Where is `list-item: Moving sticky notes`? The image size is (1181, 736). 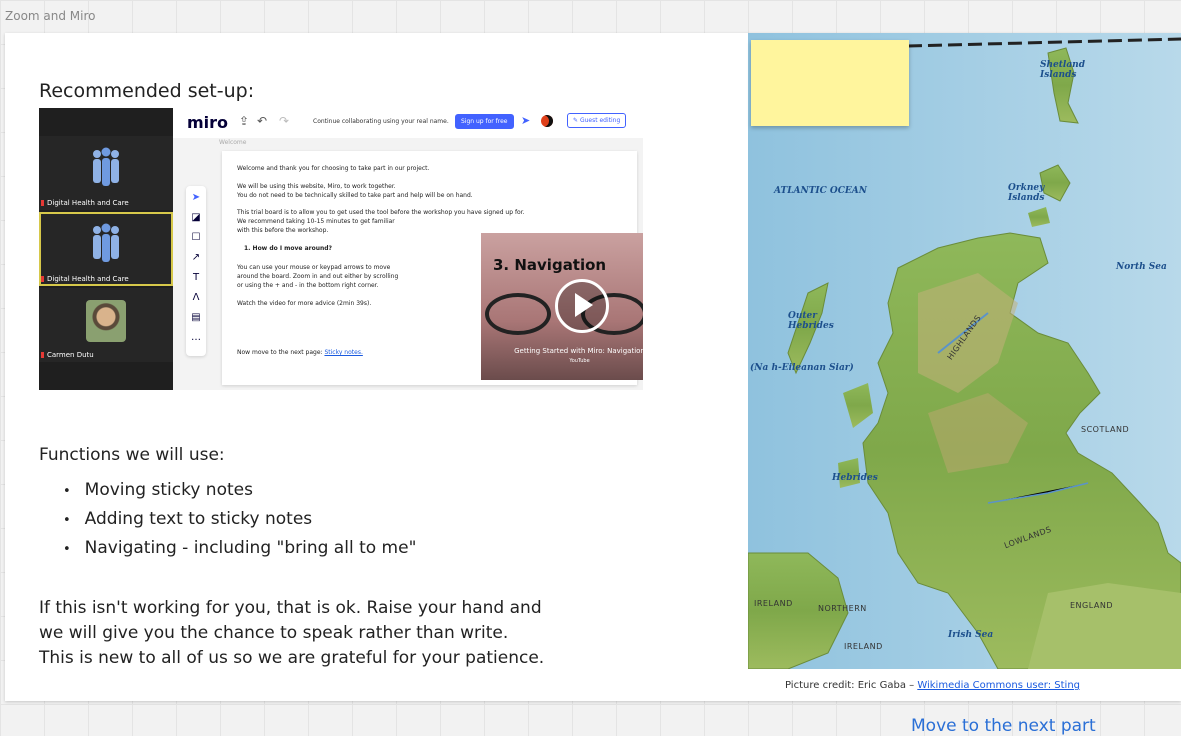 list-item: Moving sticky notes is located at coordinates (239, 490).